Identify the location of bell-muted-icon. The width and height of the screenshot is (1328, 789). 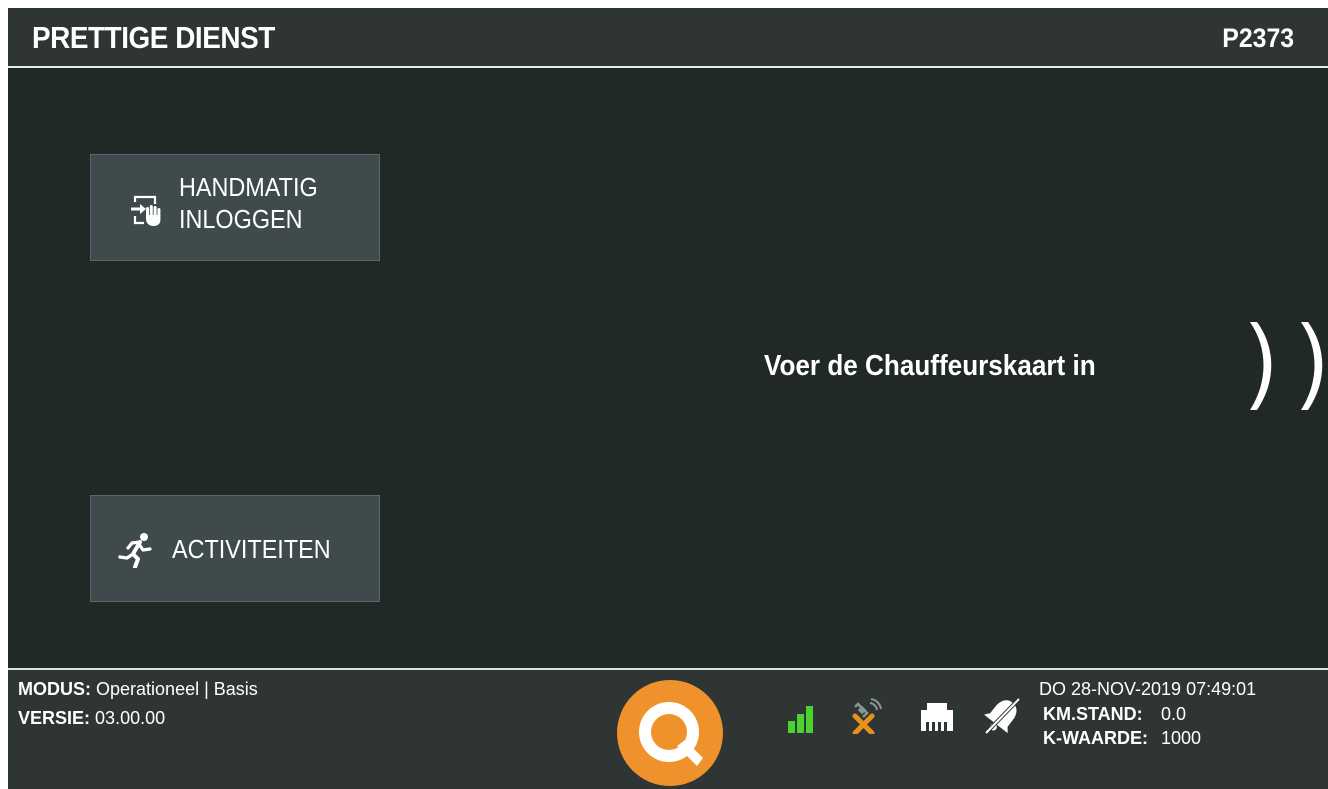
(1002, 718).